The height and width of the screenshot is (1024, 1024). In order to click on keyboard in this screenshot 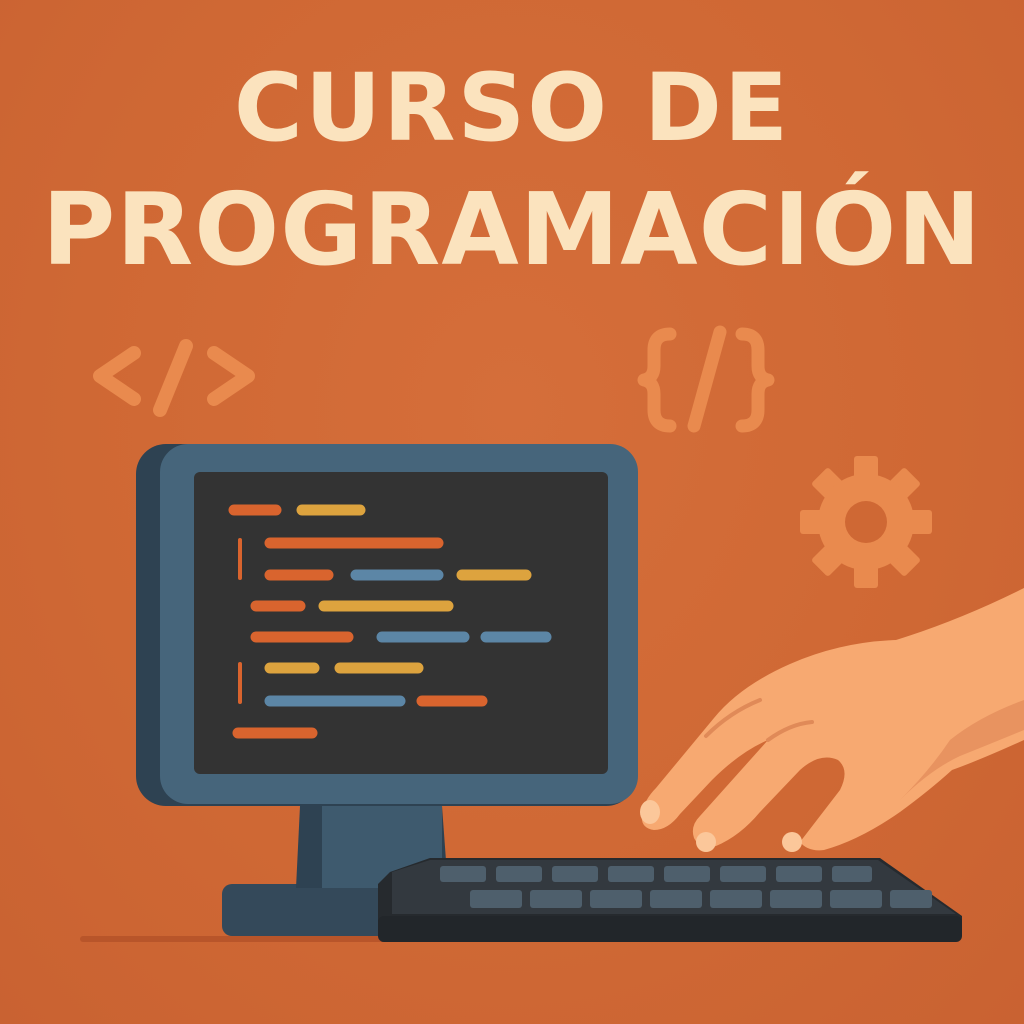, I will do `click(670, 900)`.